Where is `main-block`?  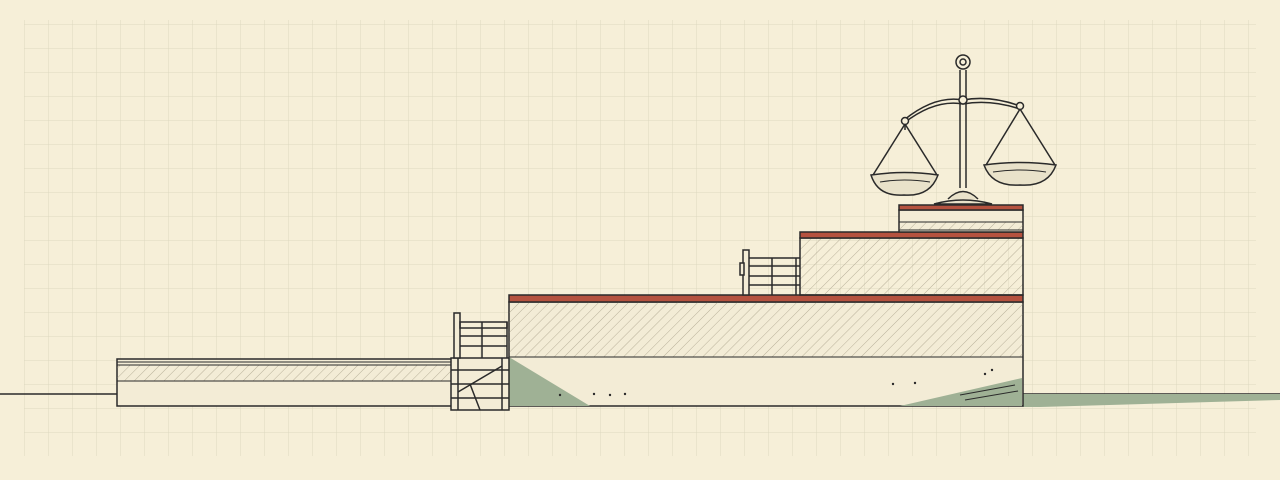
main-block is located at coordinates (766, 350).